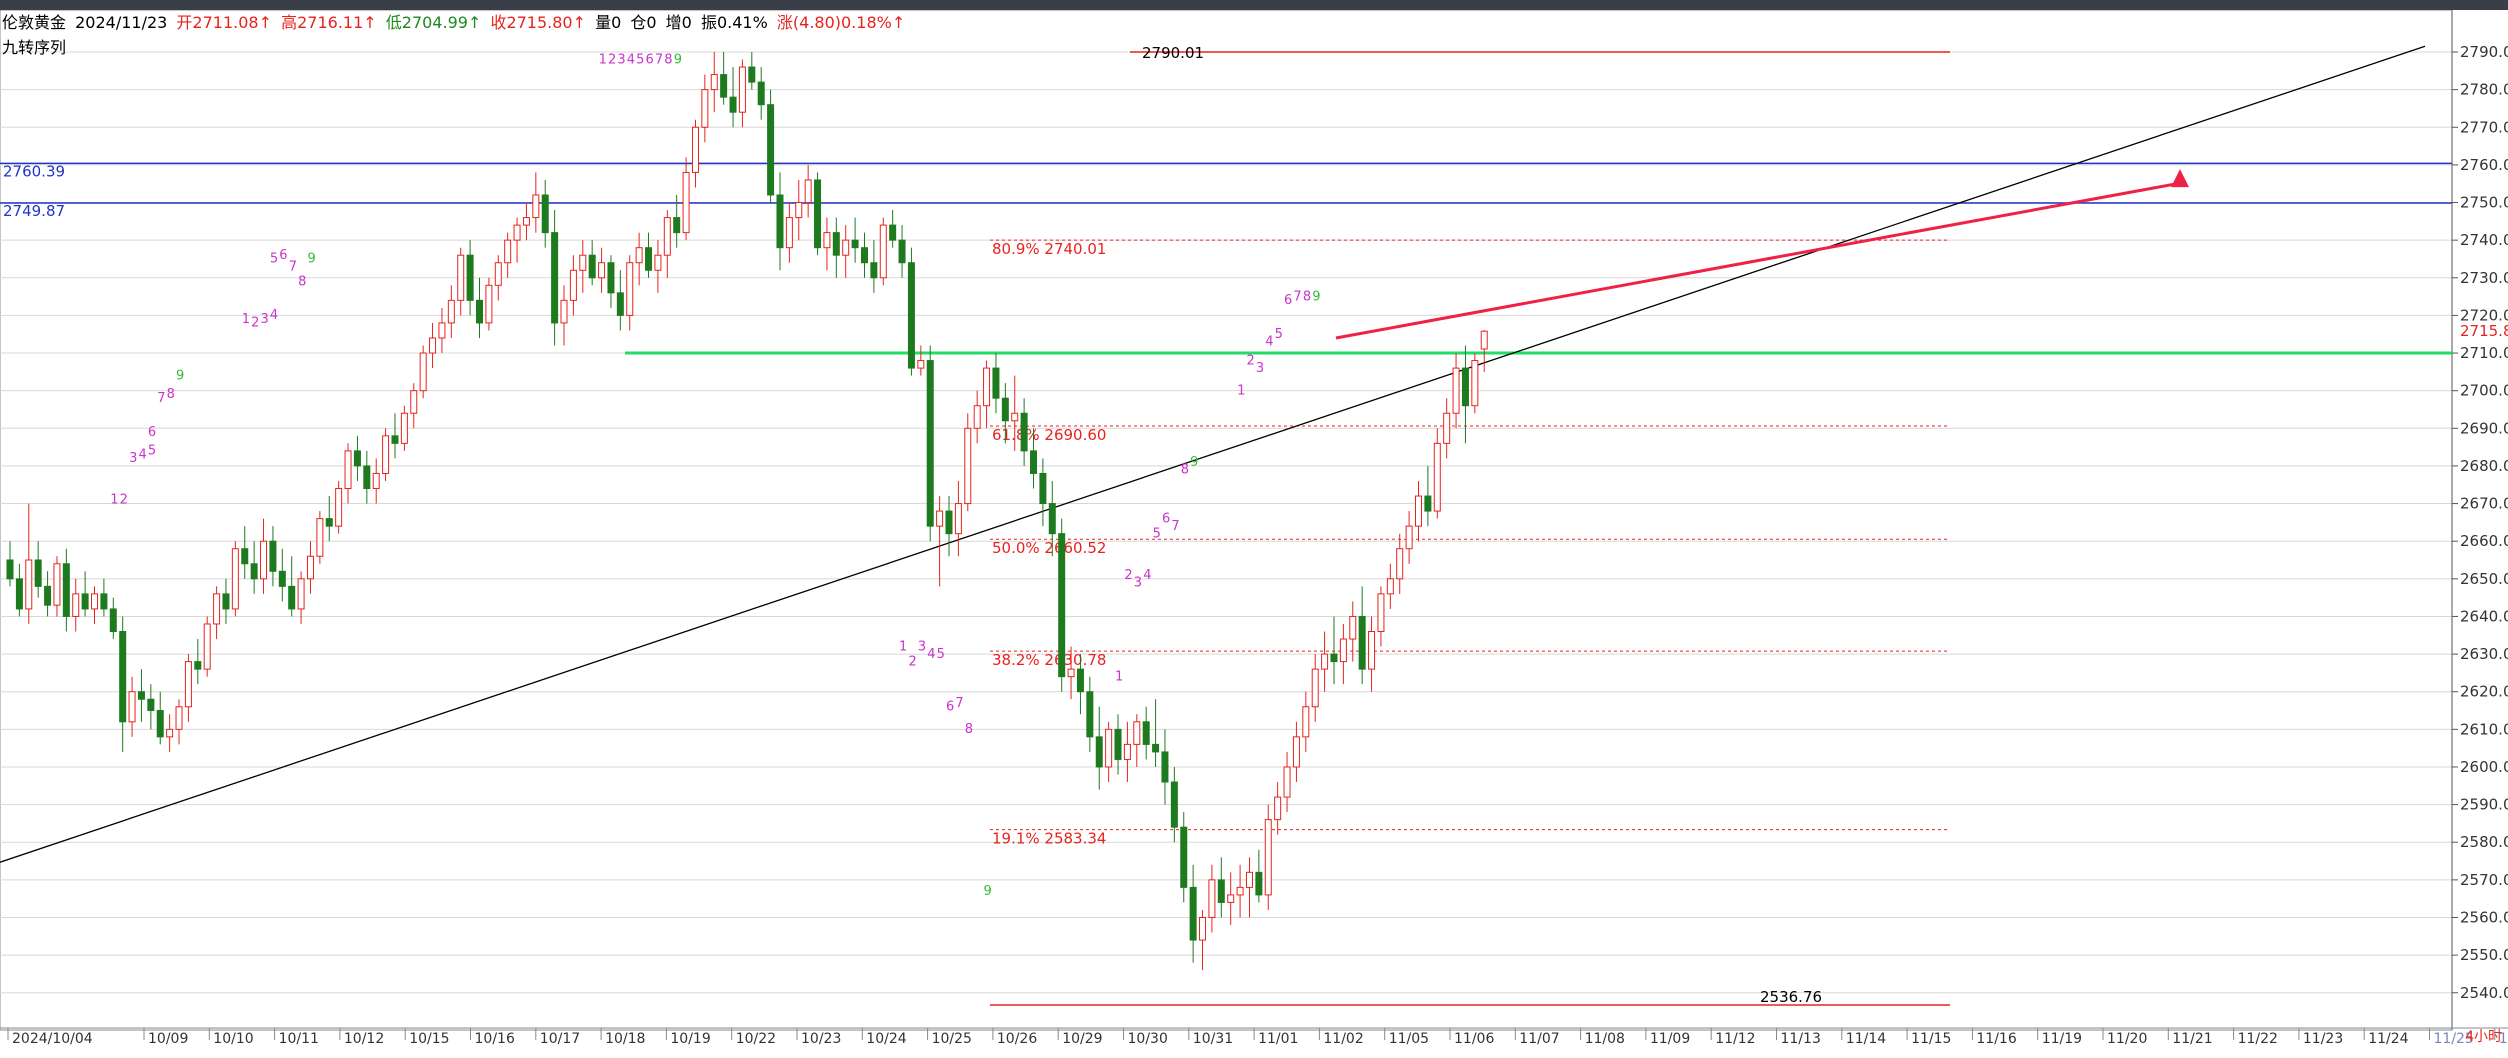  Describe the element at coordinates (2127, 1039) in the screenshot. I see `x-tick-label: 11/20` at that location.